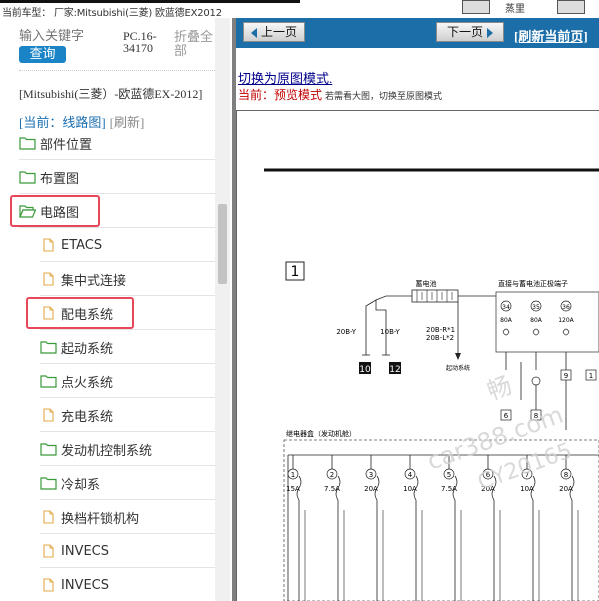 This screenshot has width=599, height=601. I want to click on fuse-top-number: 34, so click(506, 307).